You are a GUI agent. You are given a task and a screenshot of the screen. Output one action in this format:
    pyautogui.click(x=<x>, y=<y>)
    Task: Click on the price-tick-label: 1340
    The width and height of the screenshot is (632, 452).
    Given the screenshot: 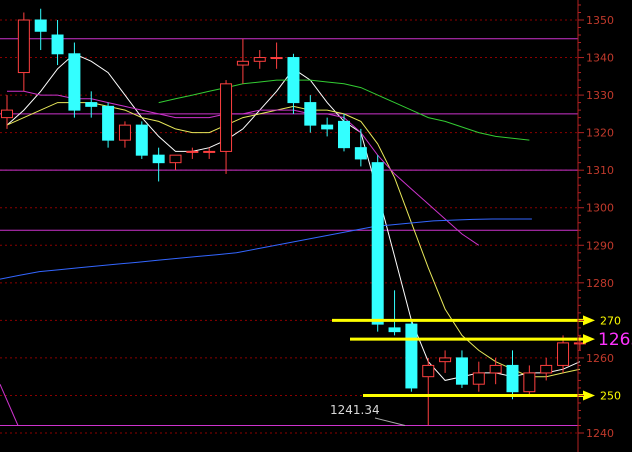 What is the action you would take?
    pyautogui.click(x=600, y=58)
    